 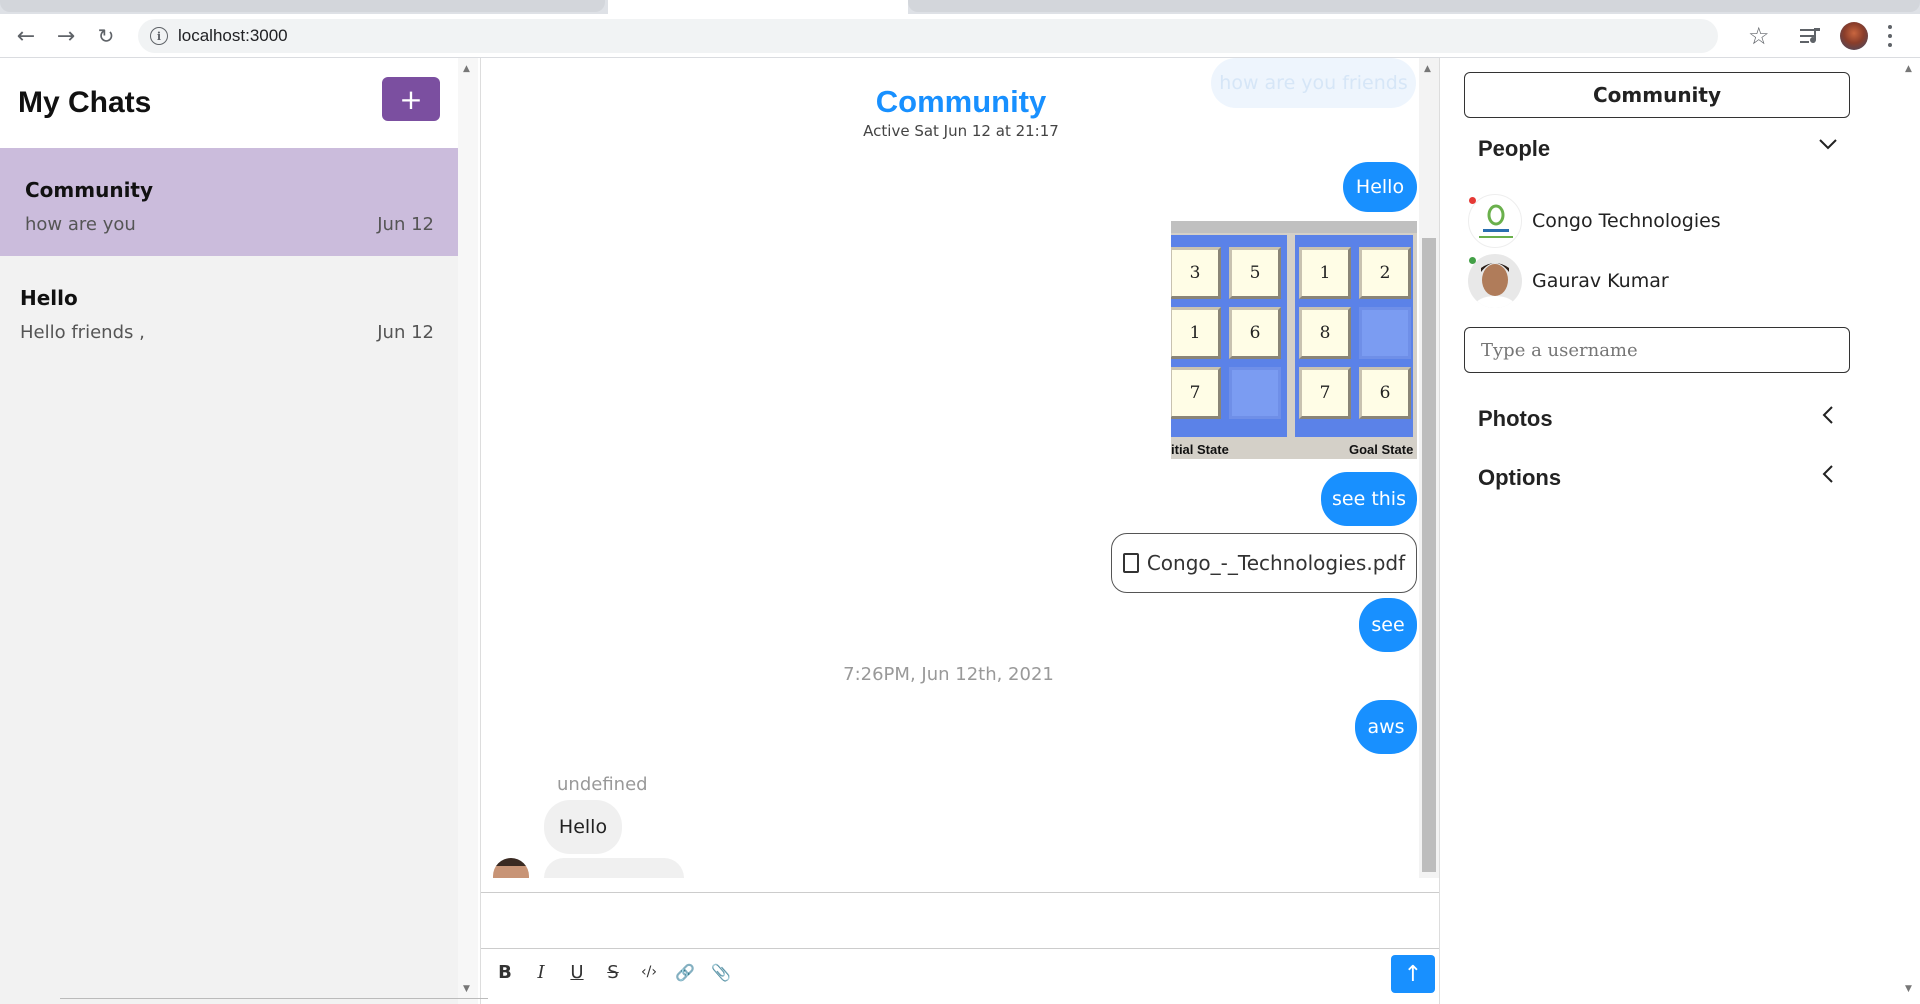 What do you see at coordinates (1811, 36) in the screenshot?
I see `reading-list-icon` at bounding box center [1811, 36].